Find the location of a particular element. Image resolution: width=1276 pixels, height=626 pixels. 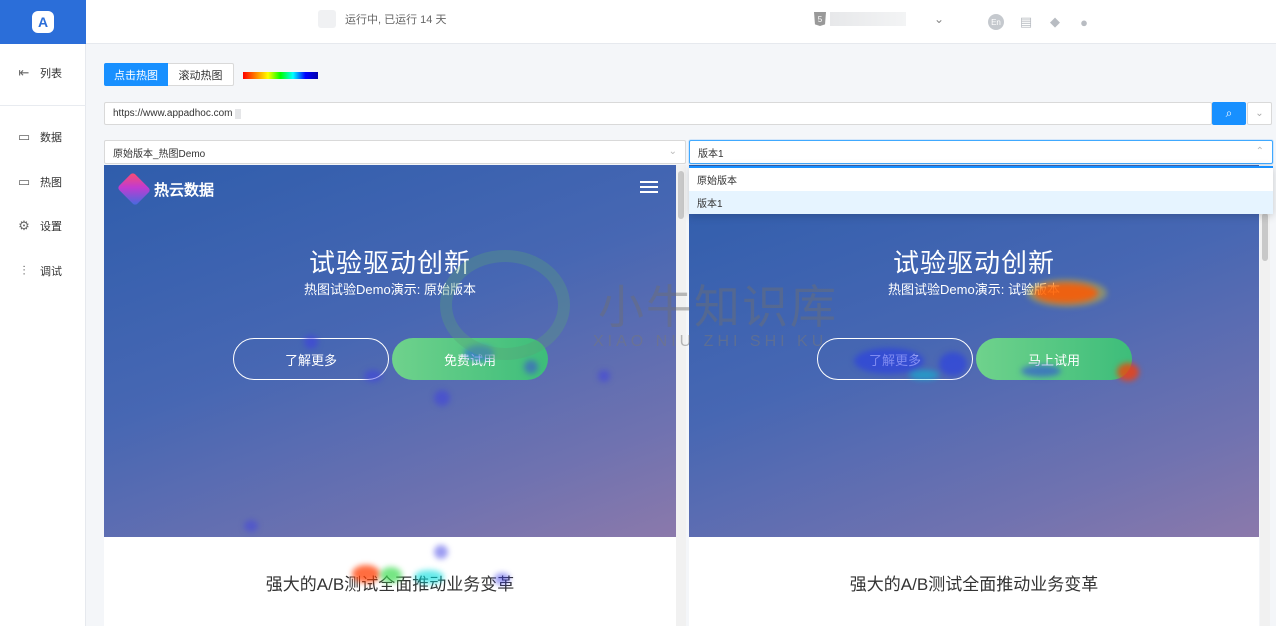

list-icon: ⇤ is located at coordinates (24, 72).